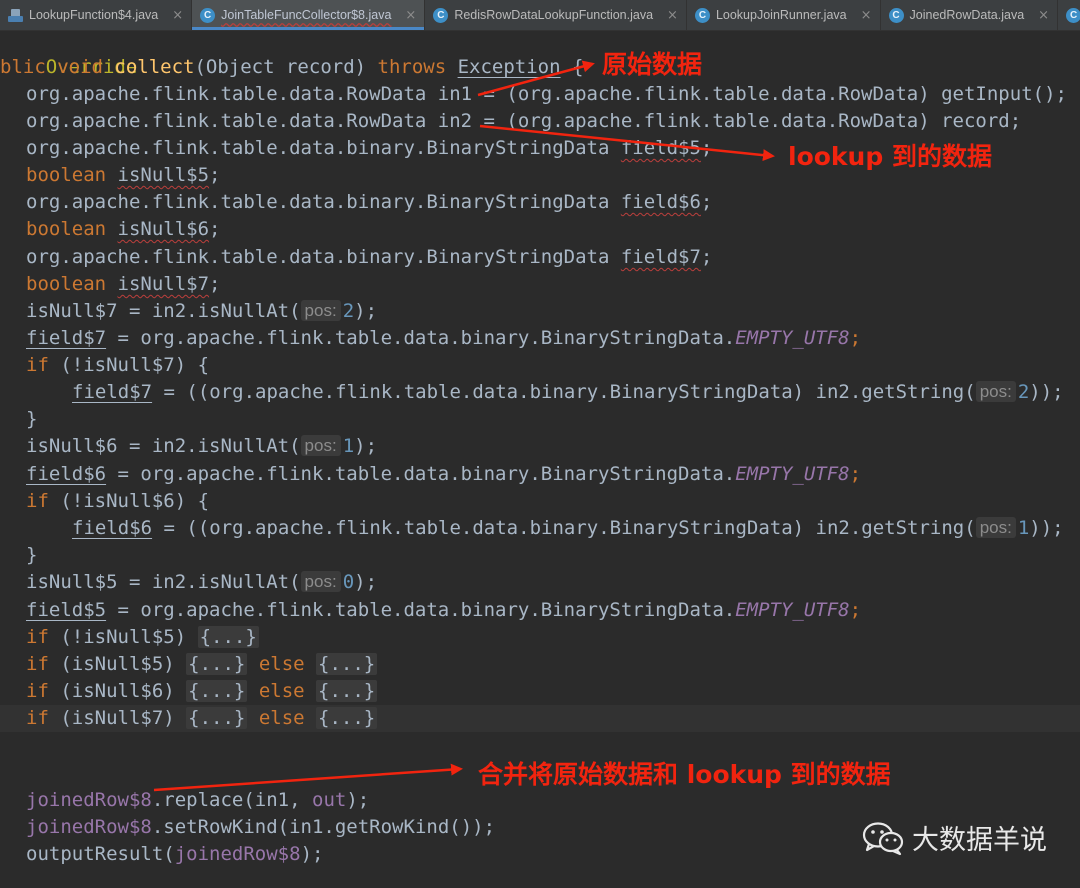 The width and height of the screenshot is (1080, 888). Describe the element at coordinates (91, 67) in the screenshot. I see `code-line: Override` at that location.